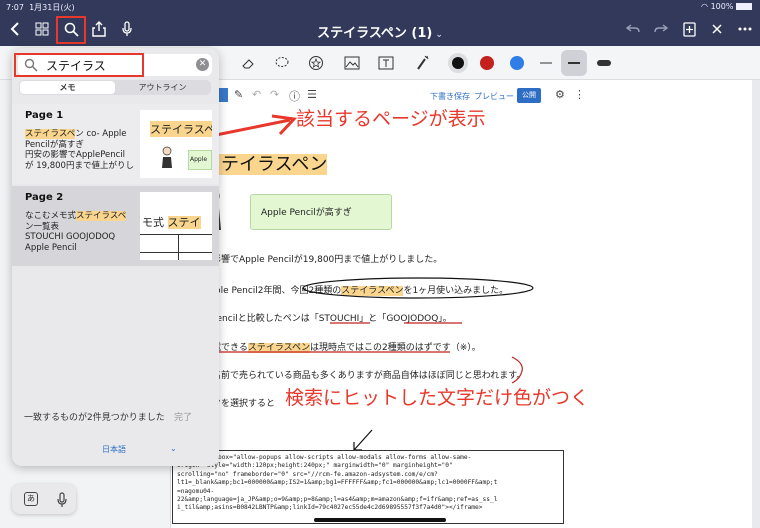  Describe the element at coordinates (487, 63) in the screenshot. I see `color-red` at that location.